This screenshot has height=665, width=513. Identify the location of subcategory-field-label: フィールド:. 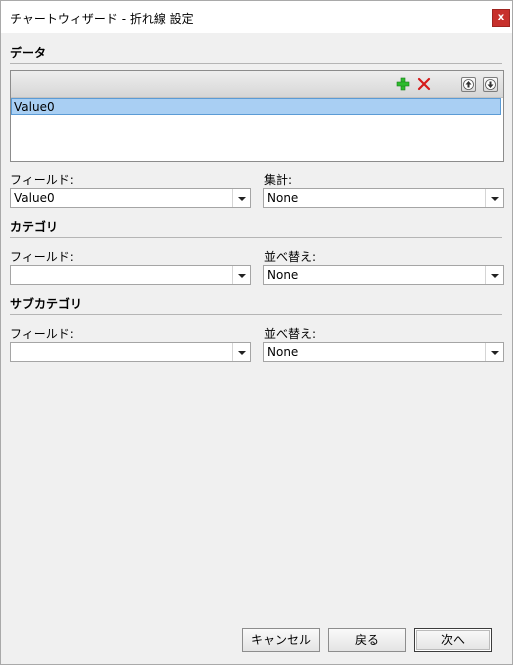
(42, 334).